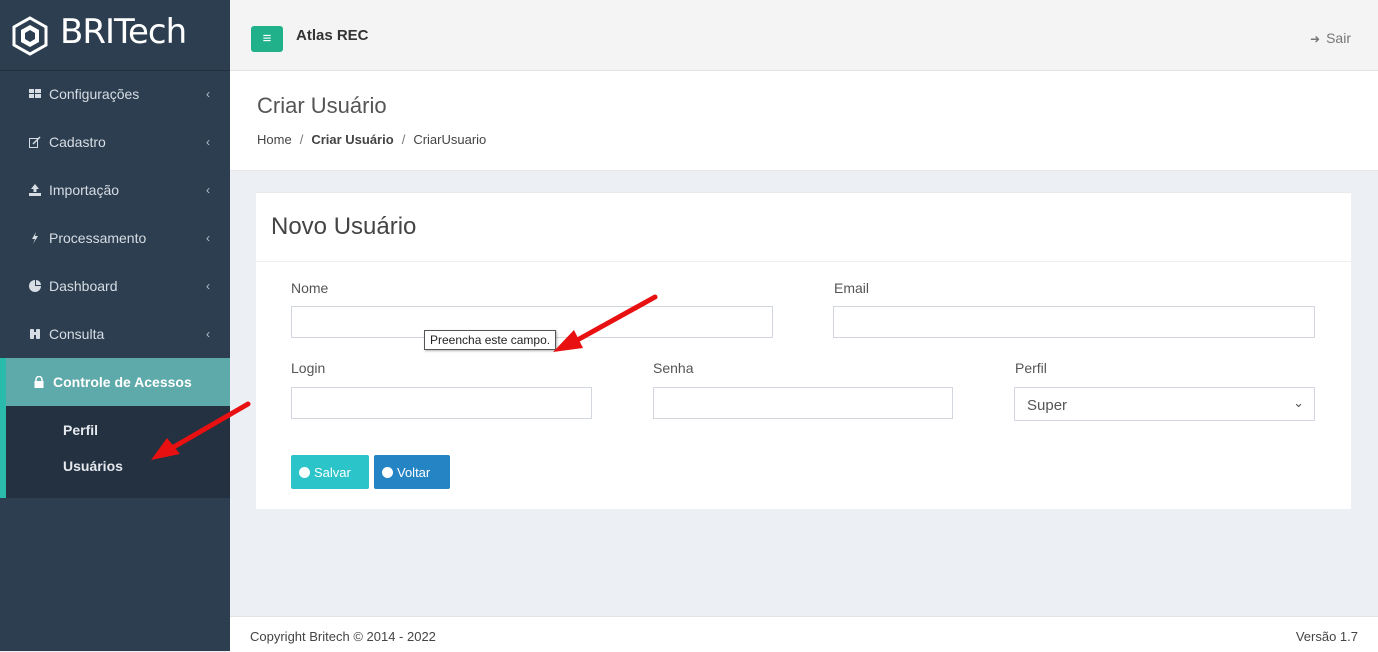 The width and height of the screenshot is (1378, 652). I want to click on card-header: Novo Usuário, so click(803, 227).